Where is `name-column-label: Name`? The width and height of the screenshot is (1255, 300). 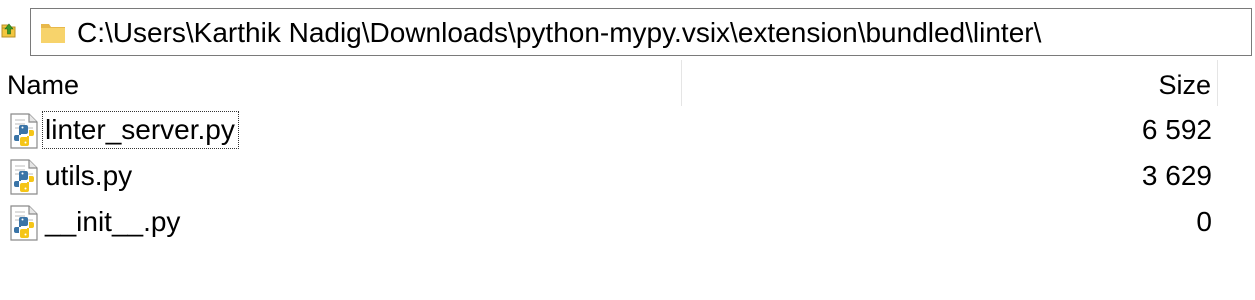 name-column-label: Name is located at coordinates (43, 85).